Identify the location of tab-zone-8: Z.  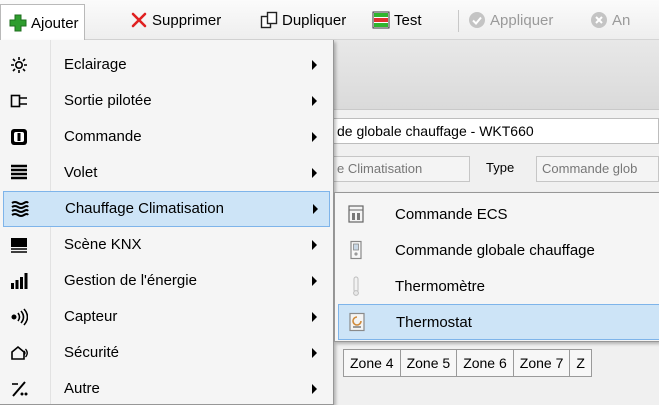
(581, 363).